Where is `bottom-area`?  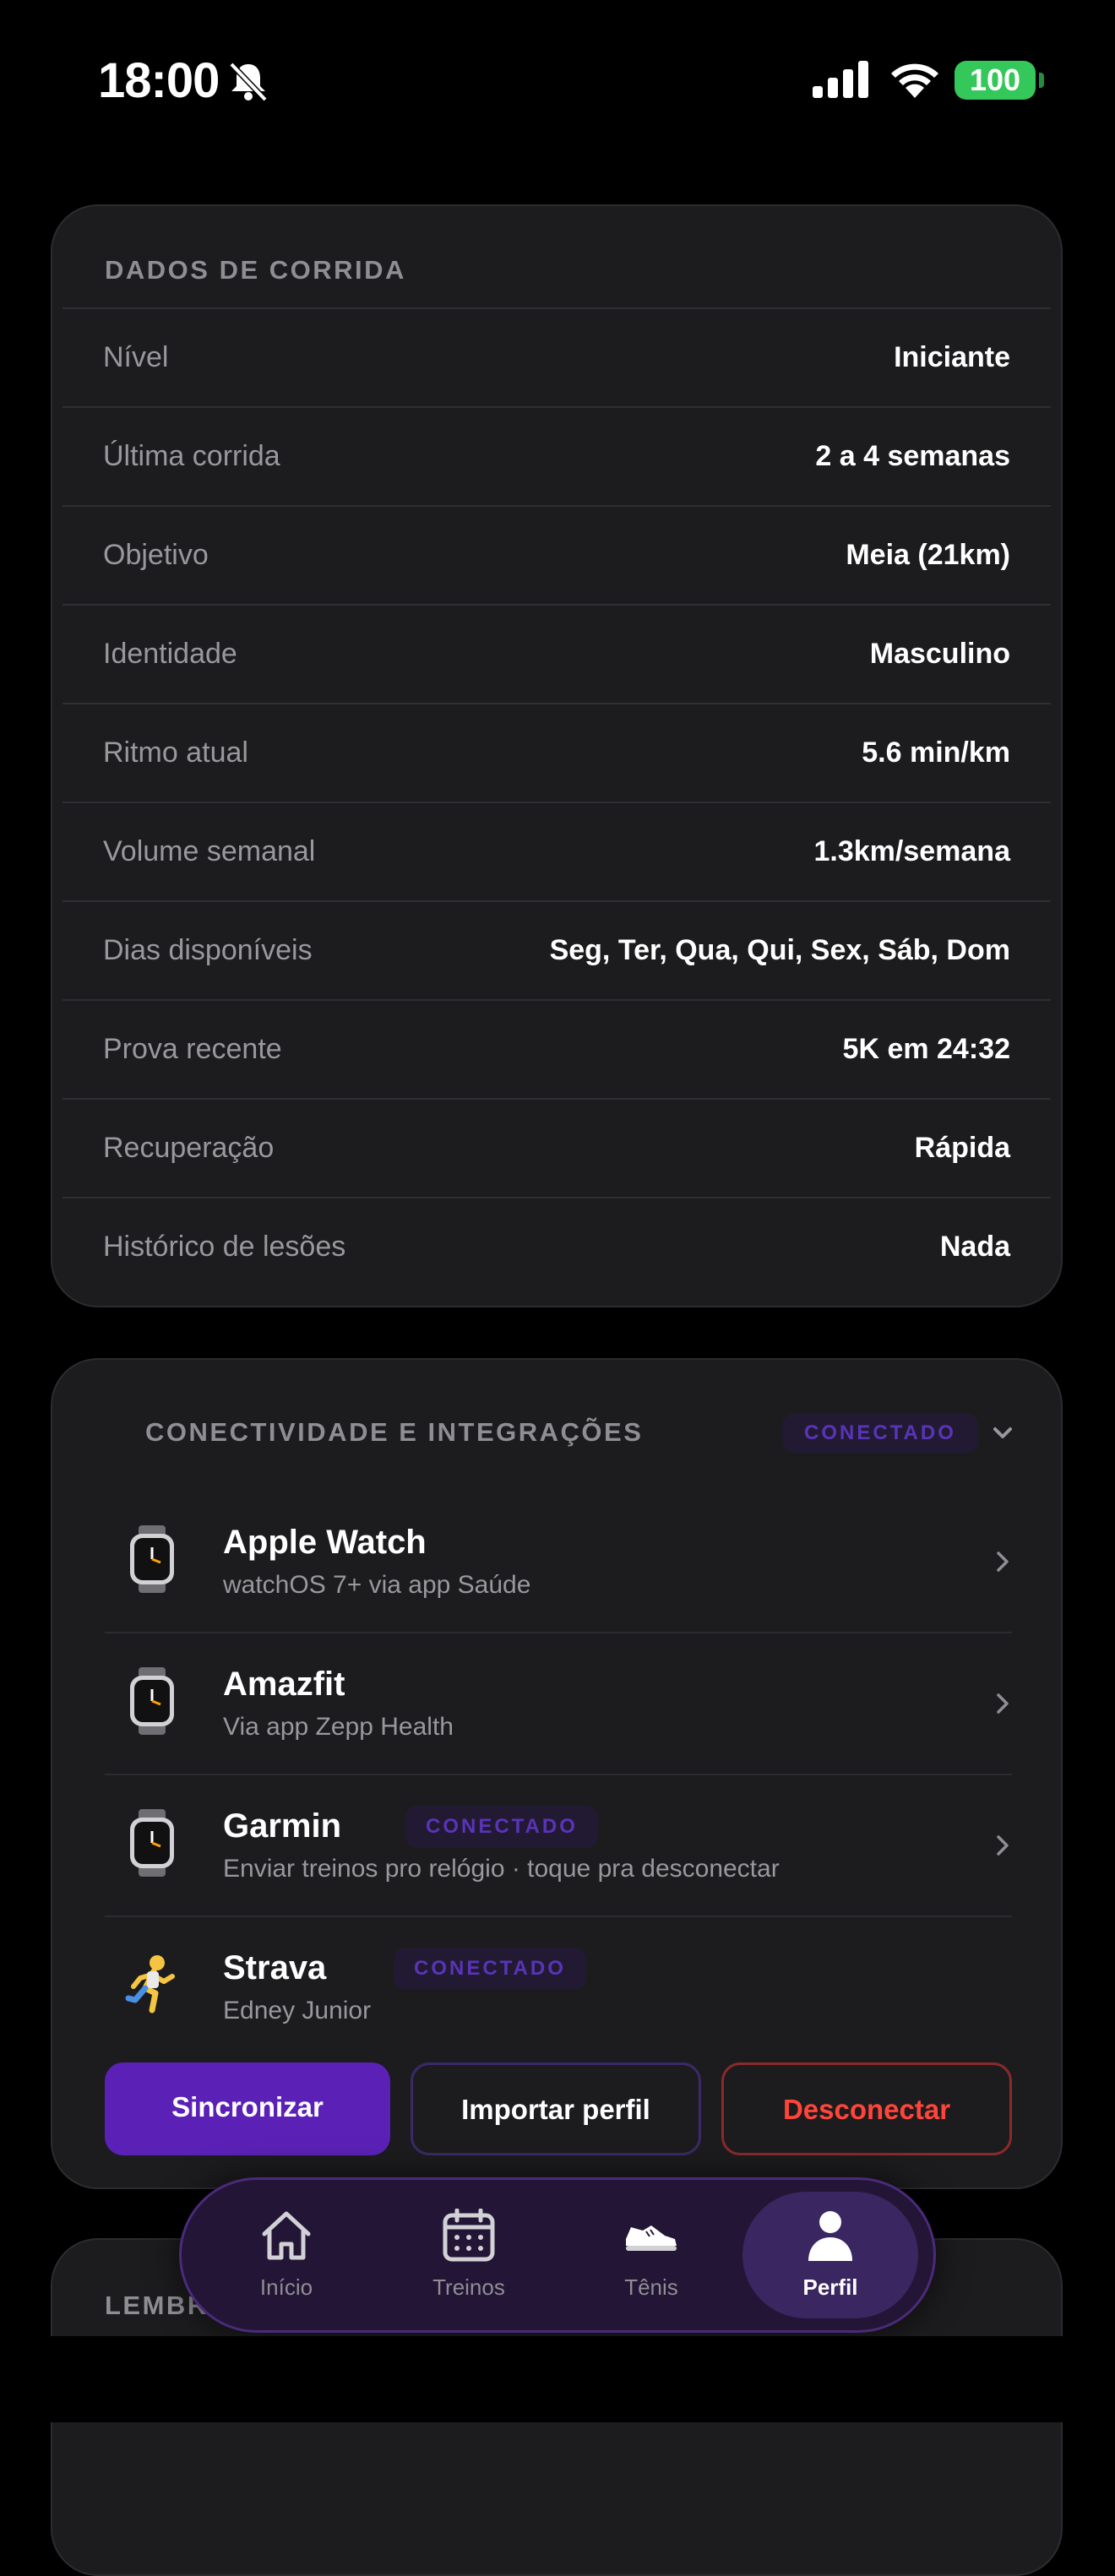 bottom-area is located at coordinates (557, 2379).